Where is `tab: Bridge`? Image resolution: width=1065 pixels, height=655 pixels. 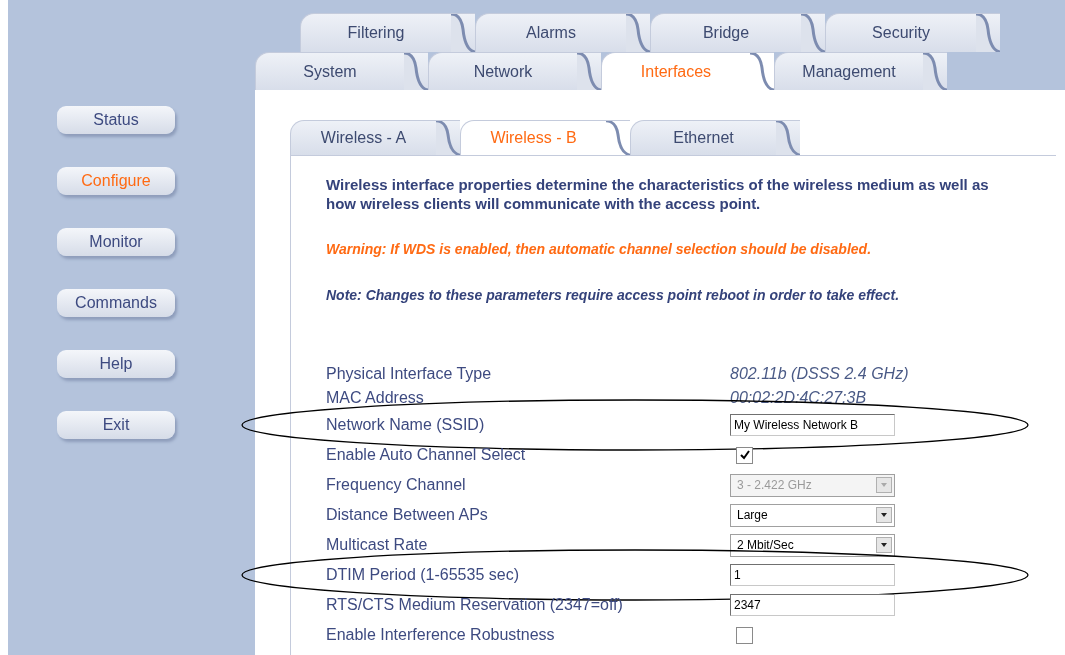
tab: Bridge is located at coordinates (737, 32).